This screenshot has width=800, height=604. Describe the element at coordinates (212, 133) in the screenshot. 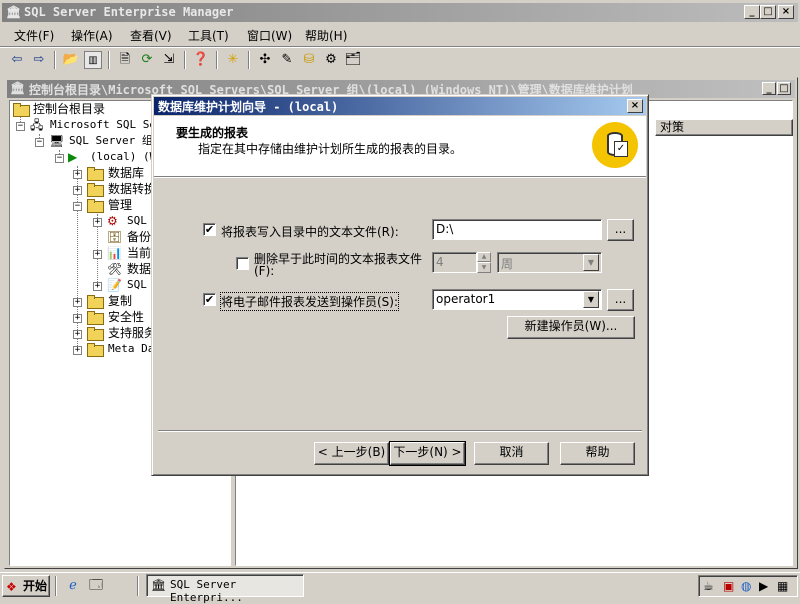

I see `wizard-heading: 要生成的报表` at that location.